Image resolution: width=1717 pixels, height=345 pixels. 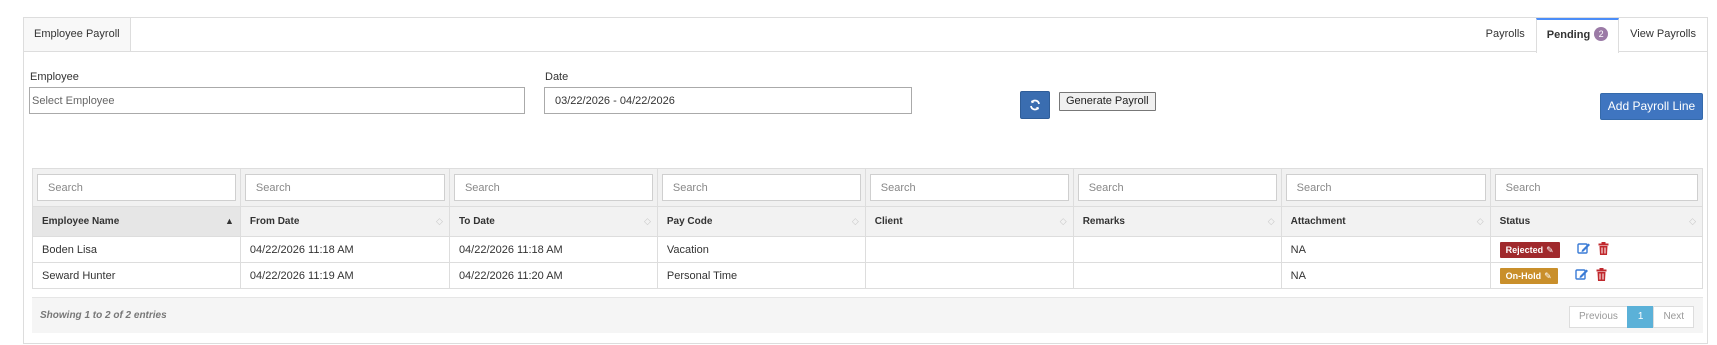 What do you see at coordinates (277, 100) in the screenshot?
I see `employee-select` at bounding box center [277, 100].